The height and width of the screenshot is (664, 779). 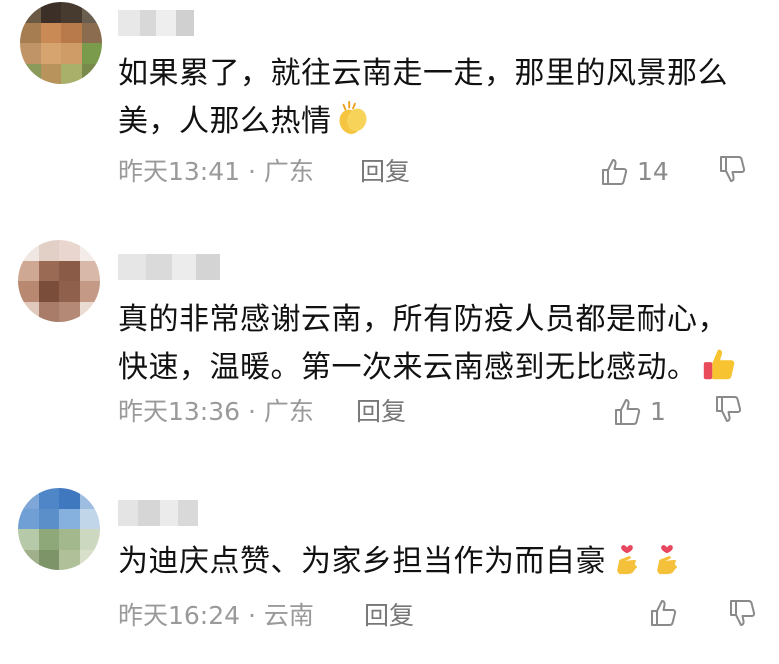 What do you see at coordinates (216, 615) in the screenshot?
I see `timestamp: 昨天16:24 · 云南` at bounding box center [216, 615].